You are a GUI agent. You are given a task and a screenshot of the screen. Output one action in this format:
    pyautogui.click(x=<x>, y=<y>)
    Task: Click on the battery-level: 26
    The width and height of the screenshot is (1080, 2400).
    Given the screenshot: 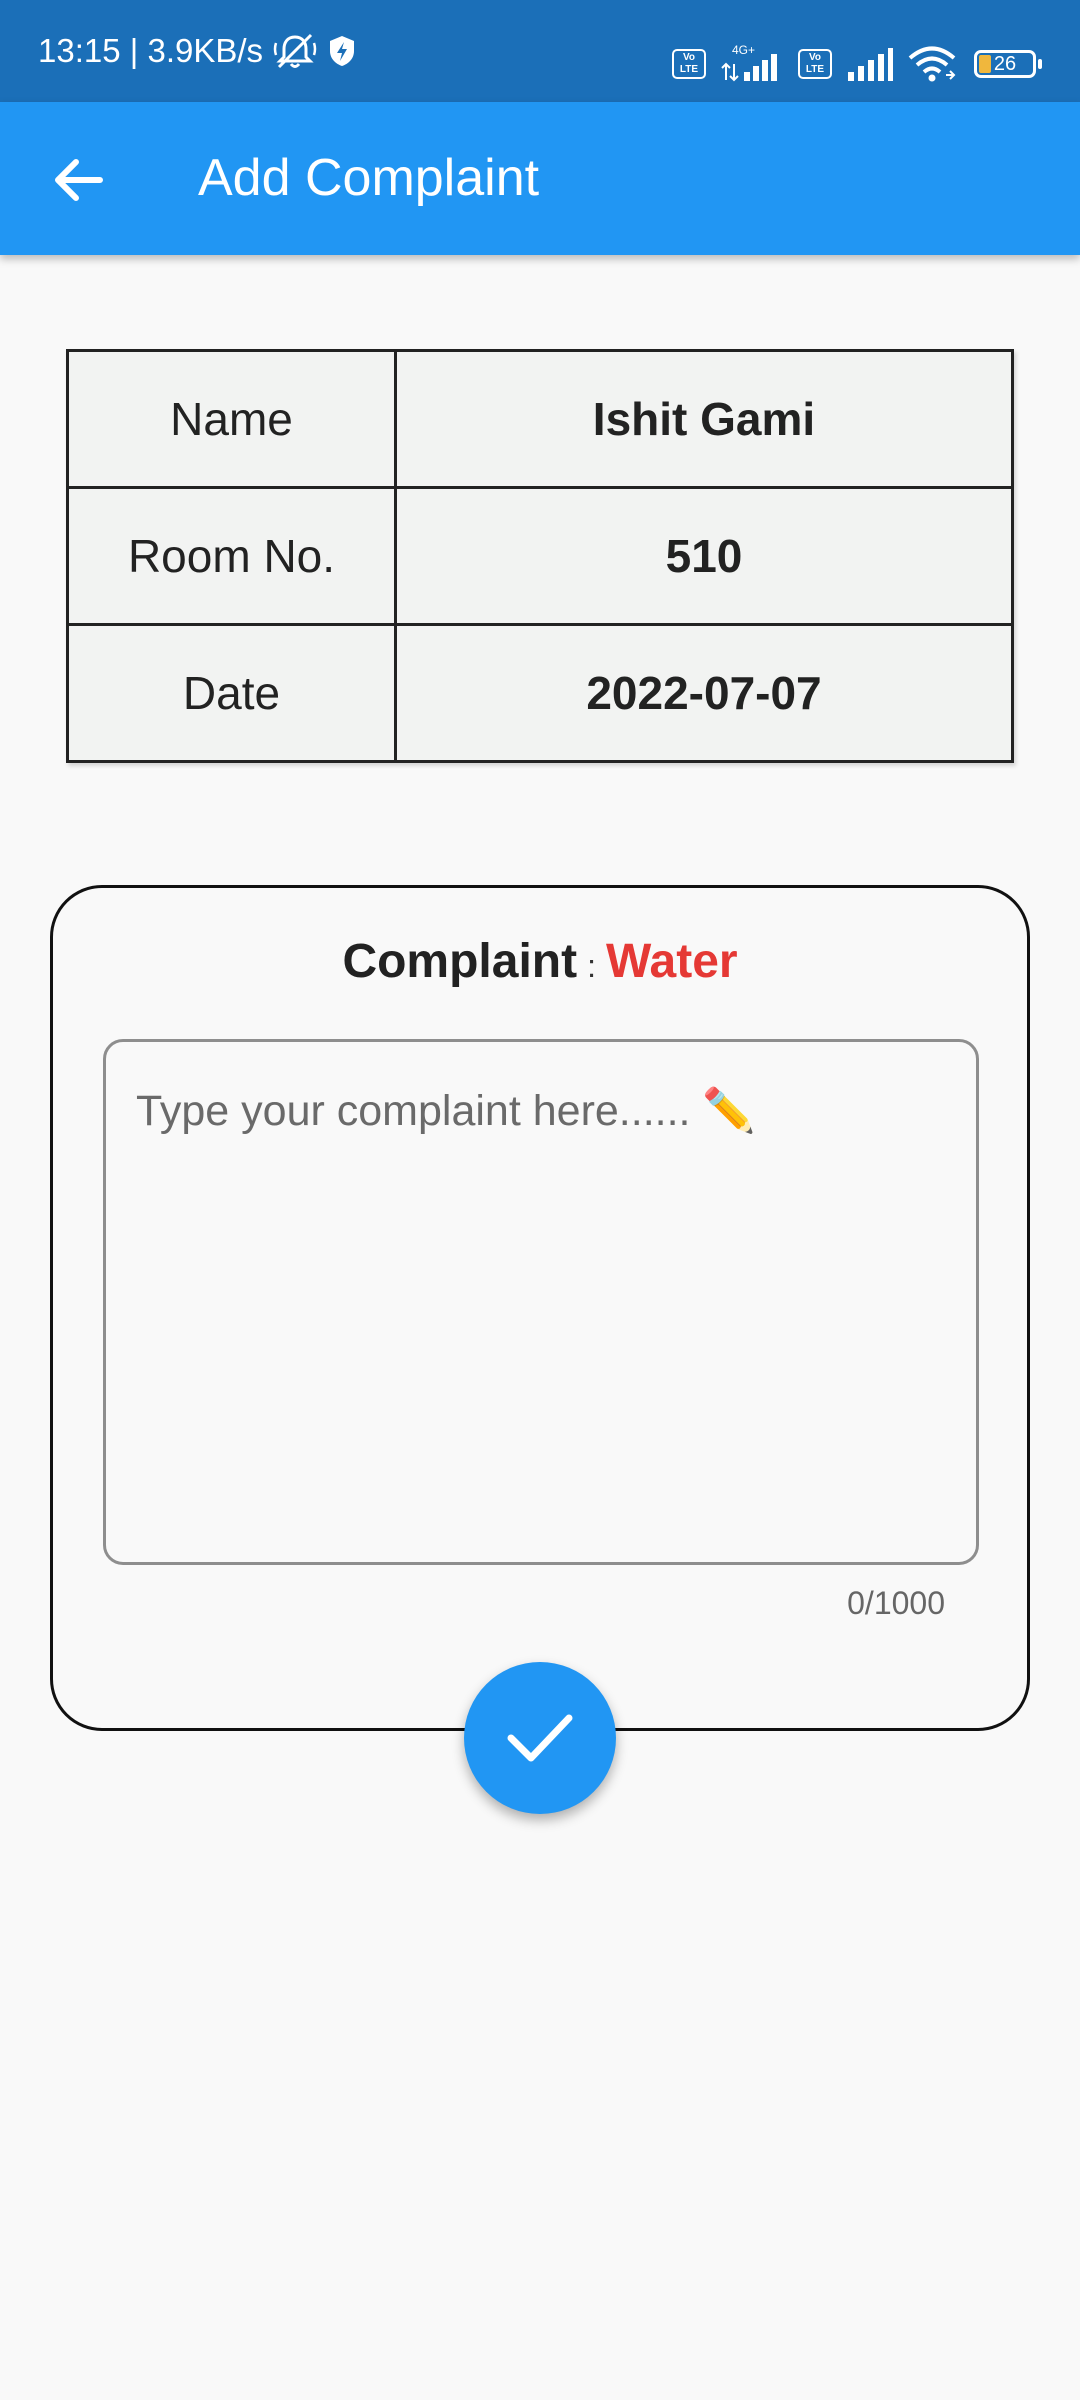 What is the action you would take?
    pyautogui.click(x=1005, y=64)
    